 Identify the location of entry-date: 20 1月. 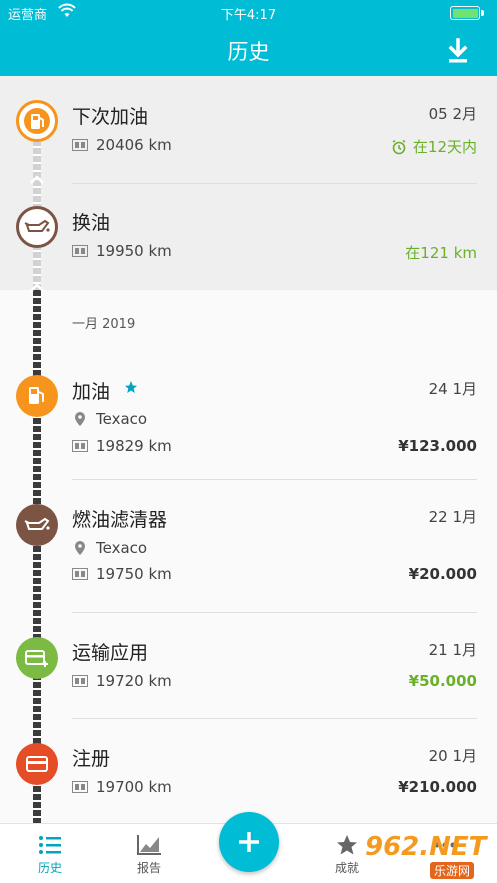
(452, 756).